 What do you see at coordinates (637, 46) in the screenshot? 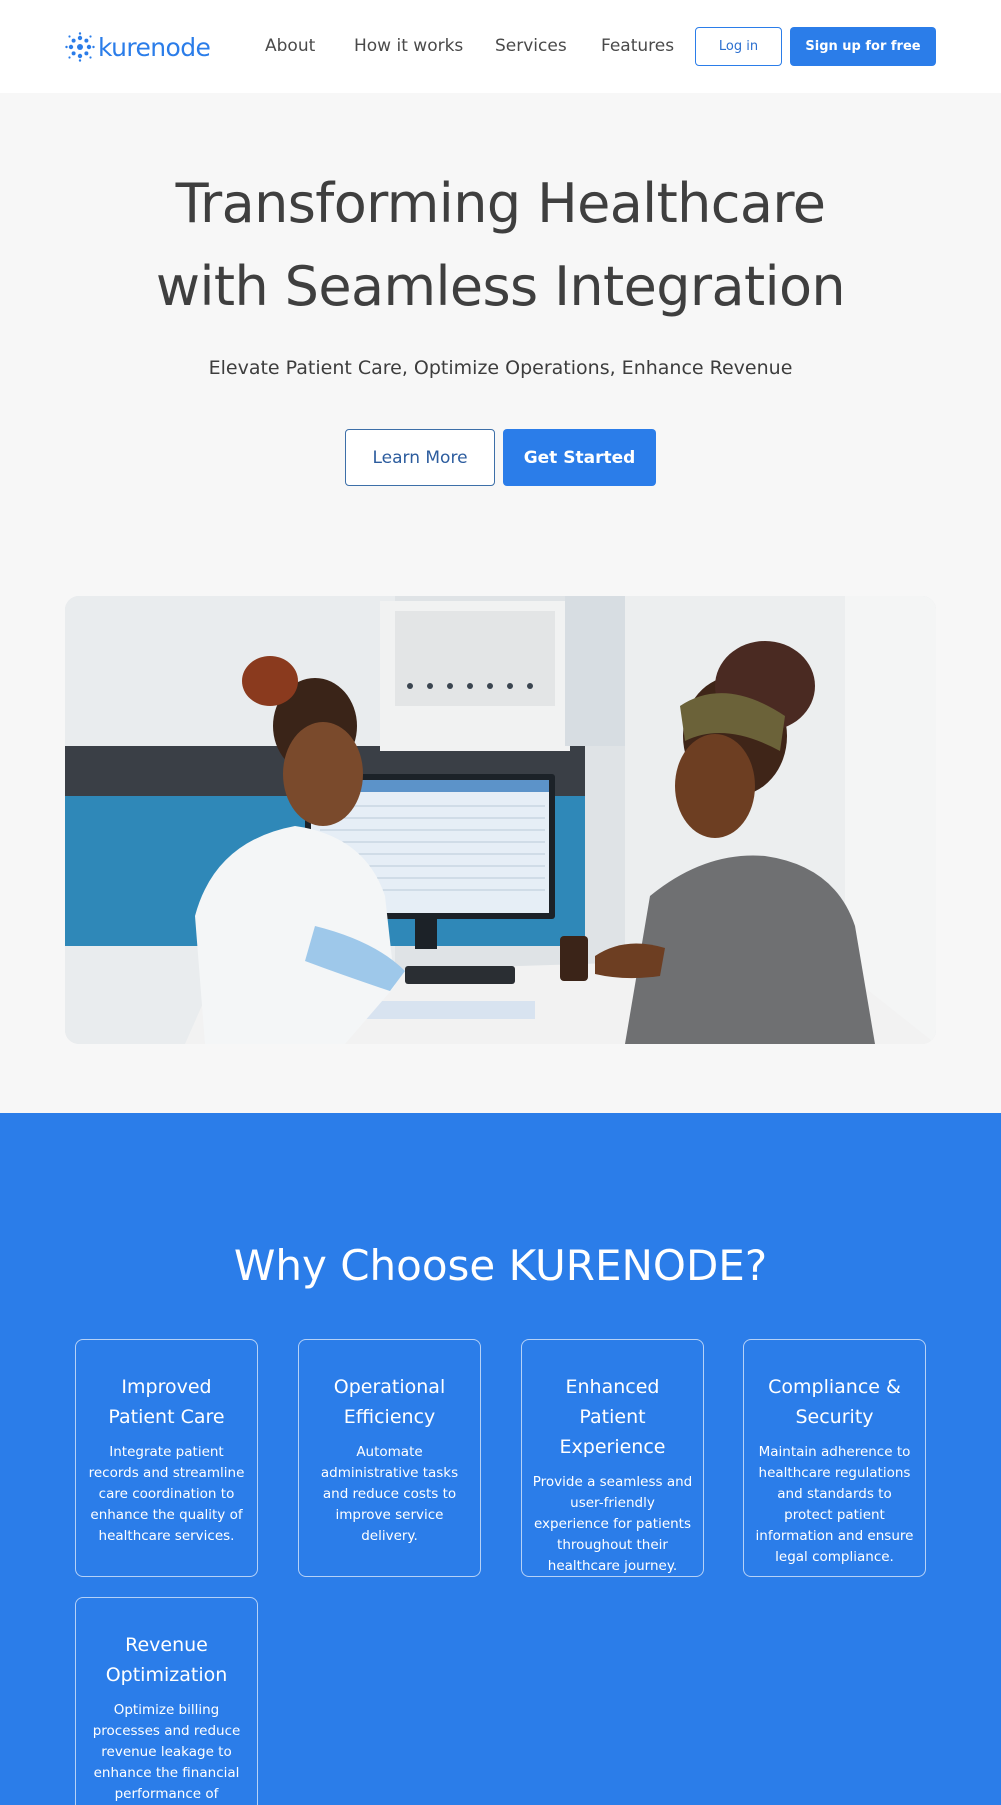
I see `nav-link-features: Features` at bounding box center [637, 46].